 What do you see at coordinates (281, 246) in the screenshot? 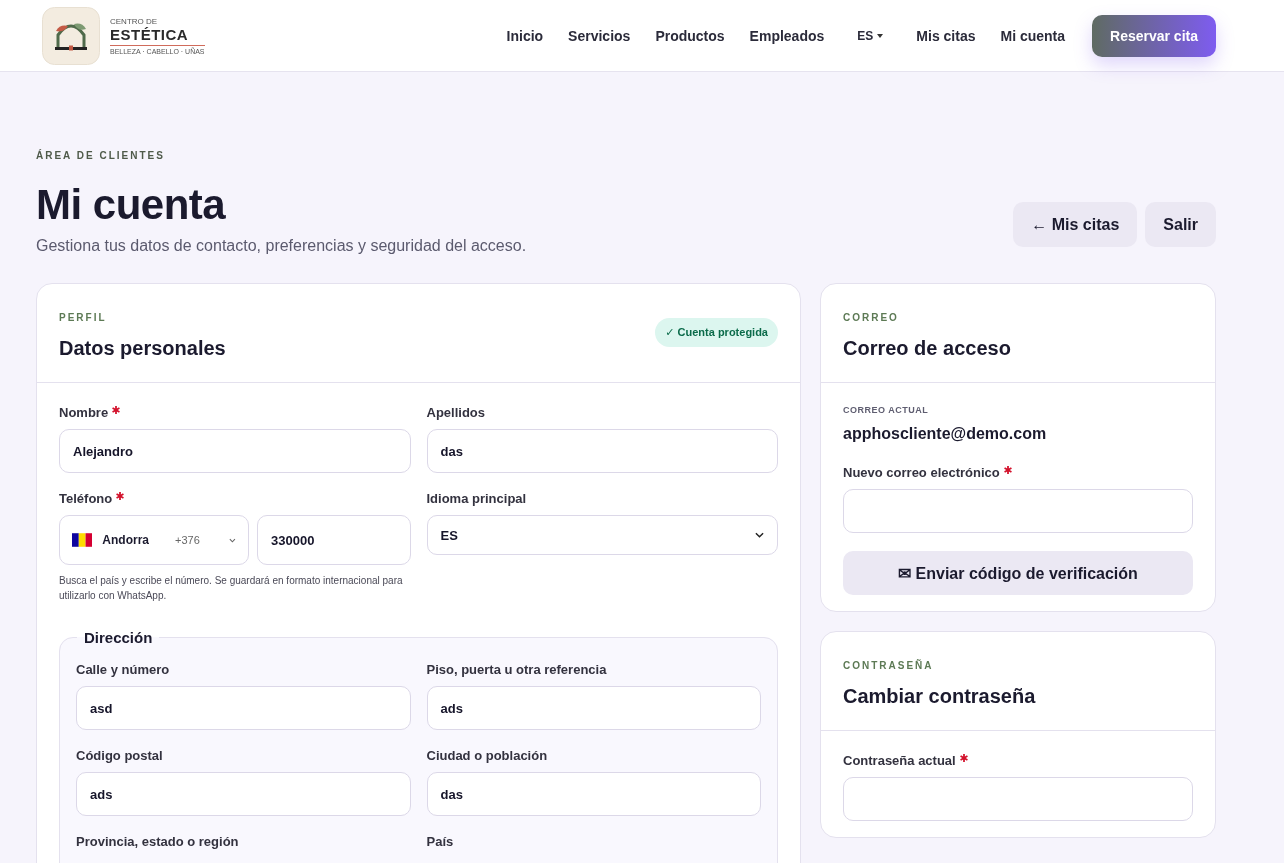
I see `page-subtitle: Gestiona tus datos de contacto, preferencias y seguridad del acceso.` at bounding box center [281, 246].